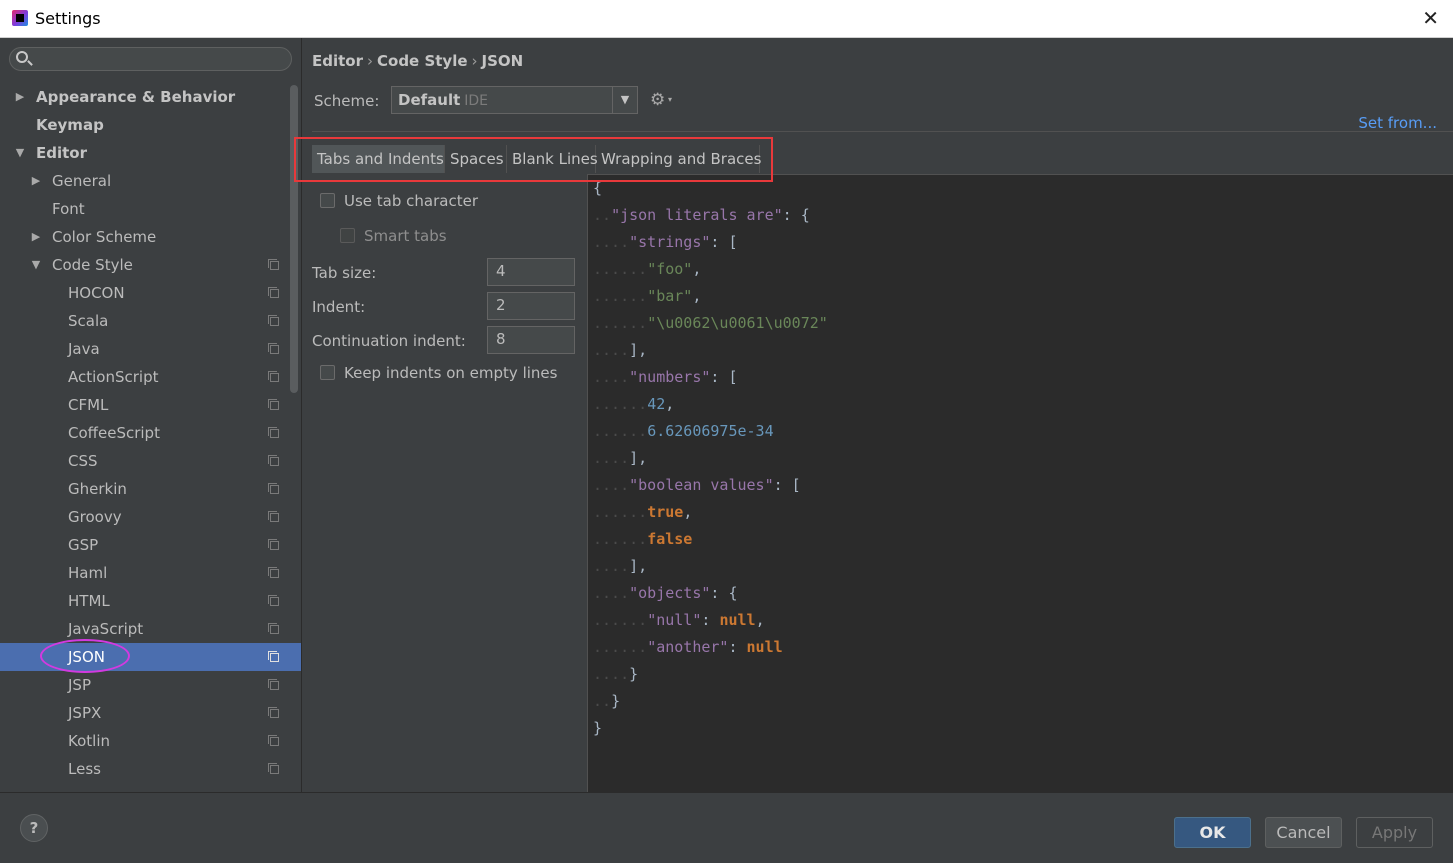 This screenshot has width=1453, height=863. What do you see at coordinates (514, 100) in the screenshot?
I see `scheme-dropdown: Default IDE ▼` at bounding box center [514, 100].